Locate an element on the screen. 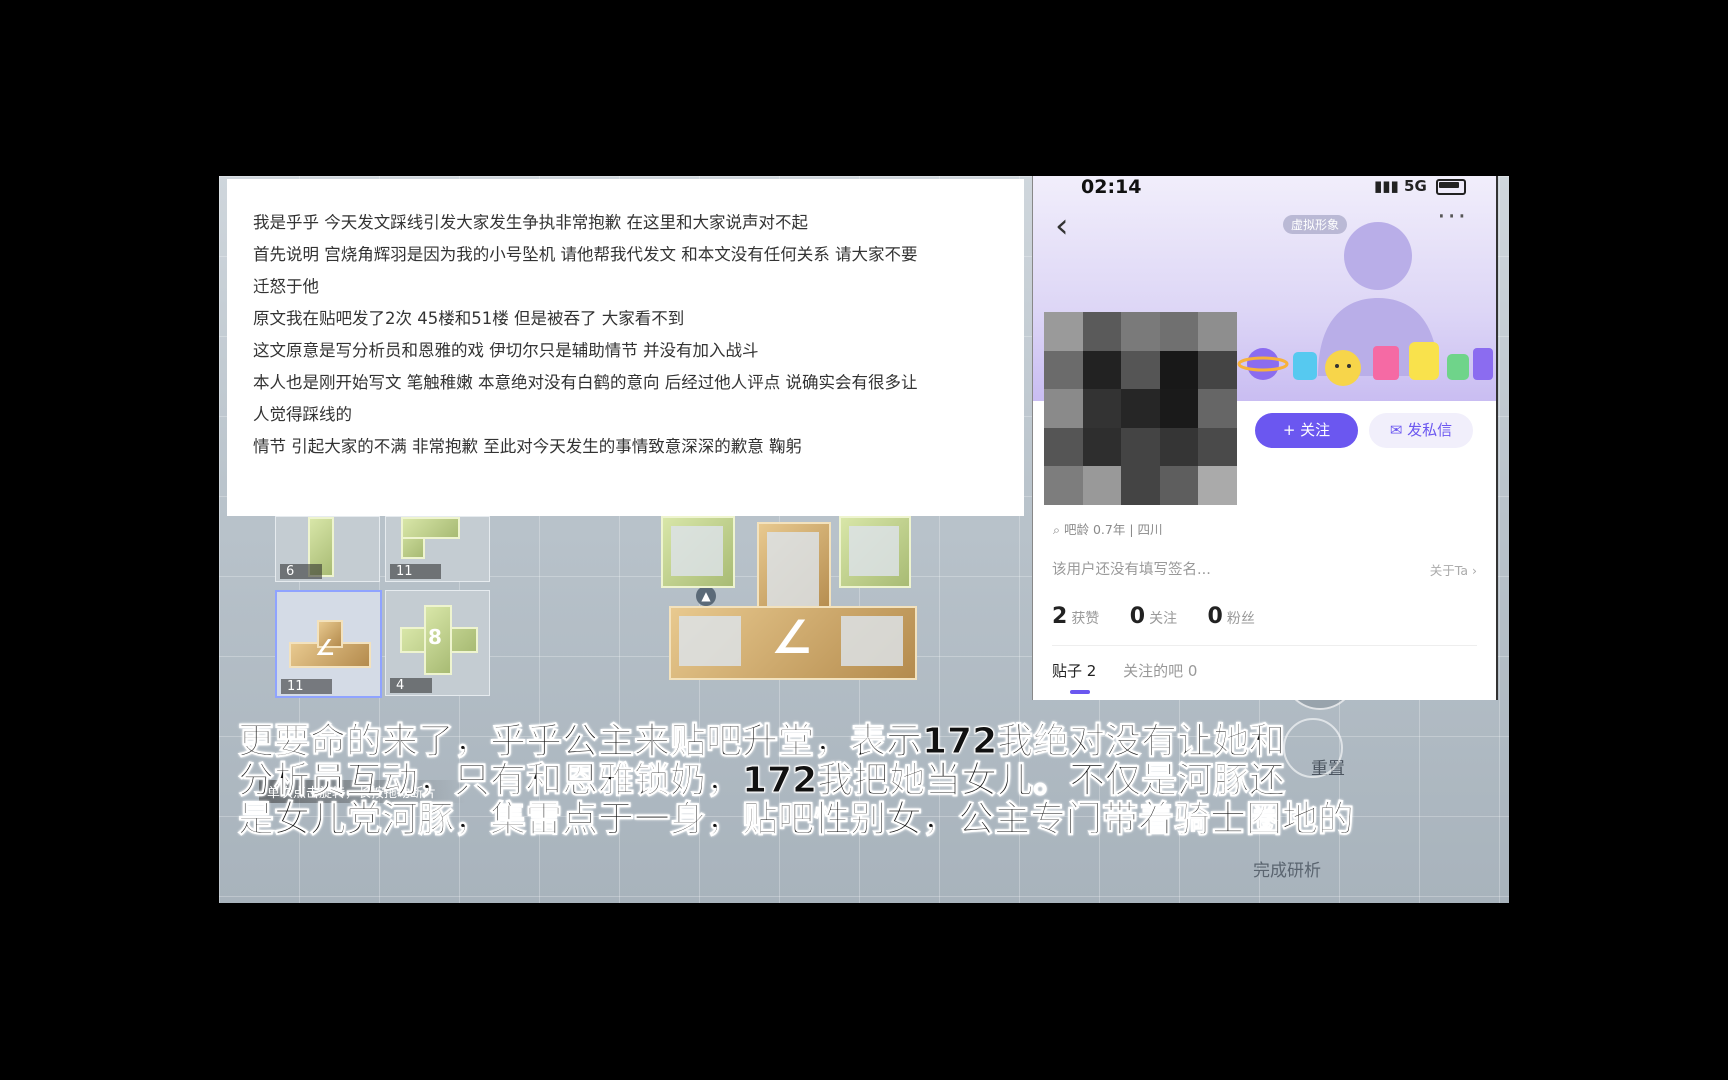 The width and height of the screenshot is (1728, 1080). subtitle-line: 分析员互动，只有和恩雅锁奶，172我把她当女儿。不仅是河豚还 is located at coordinates (762, 780).